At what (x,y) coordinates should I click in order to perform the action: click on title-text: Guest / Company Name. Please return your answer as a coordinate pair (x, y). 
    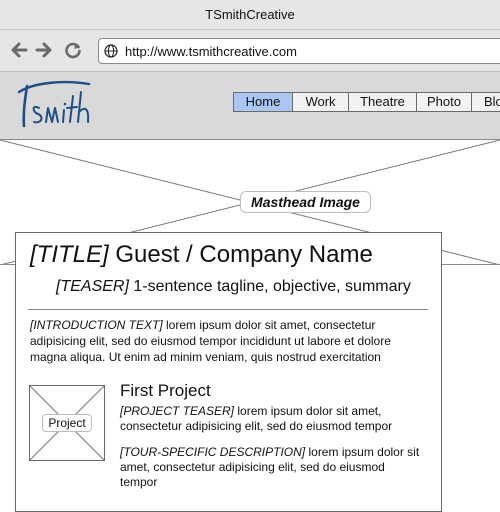
    Looking at the image, I should click on (240, 254).